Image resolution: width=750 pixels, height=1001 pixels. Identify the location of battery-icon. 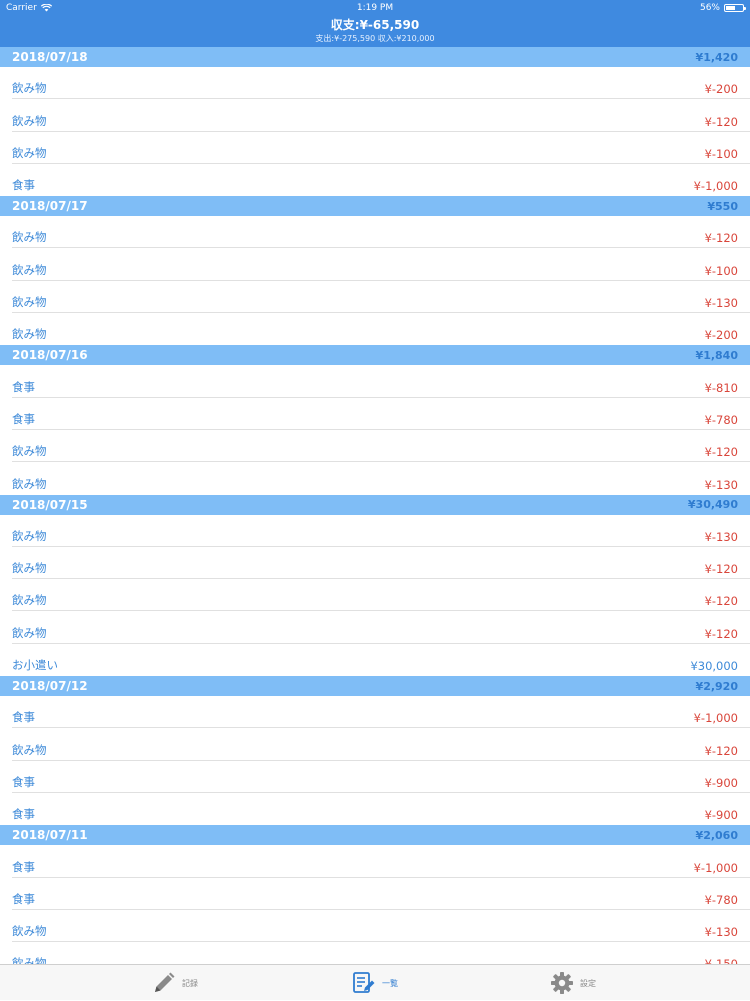
(735, 8).